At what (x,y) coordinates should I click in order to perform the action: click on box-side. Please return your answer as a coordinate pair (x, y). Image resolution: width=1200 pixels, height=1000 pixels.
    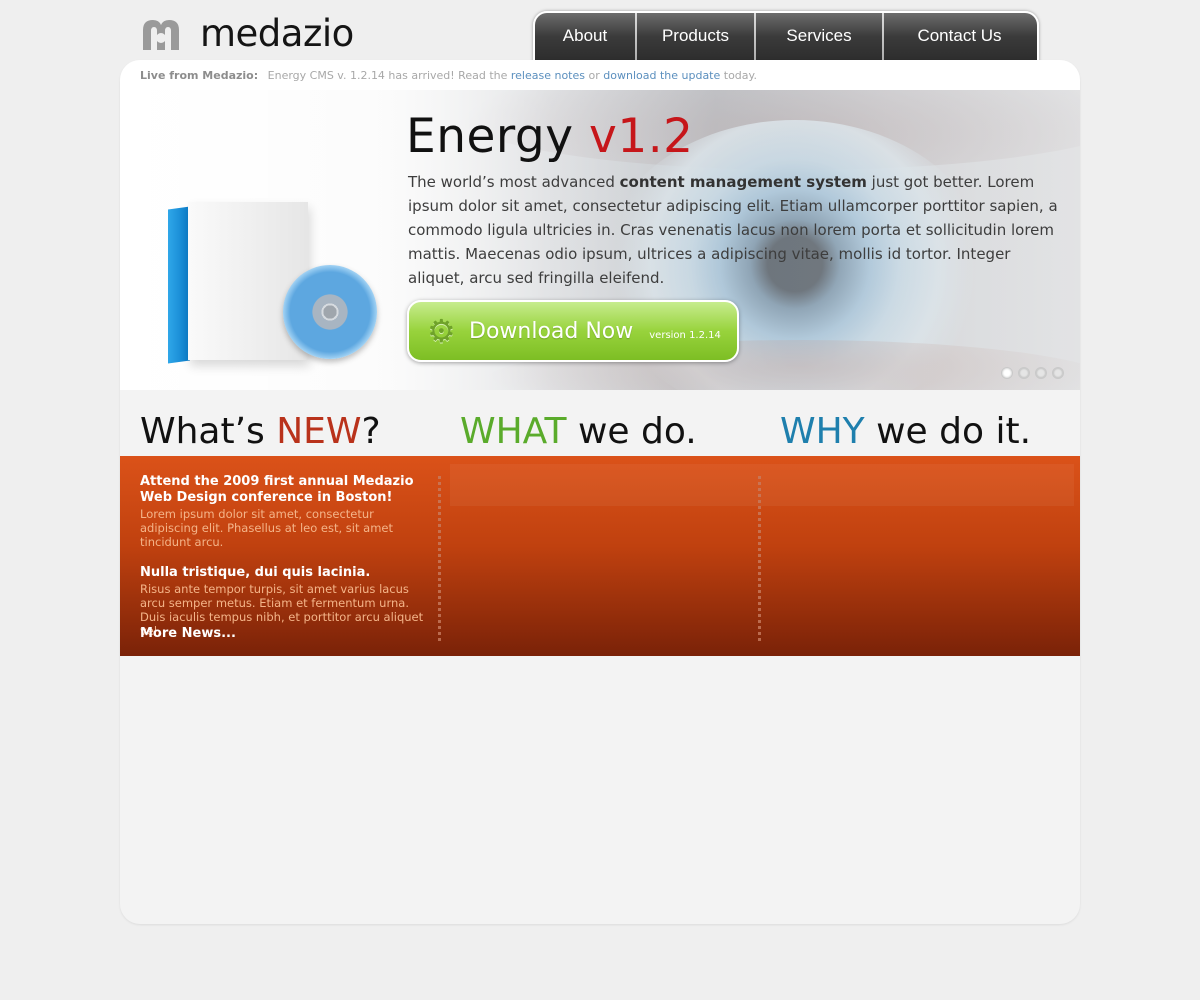
    Looking at the image, I should click on (179, 285).